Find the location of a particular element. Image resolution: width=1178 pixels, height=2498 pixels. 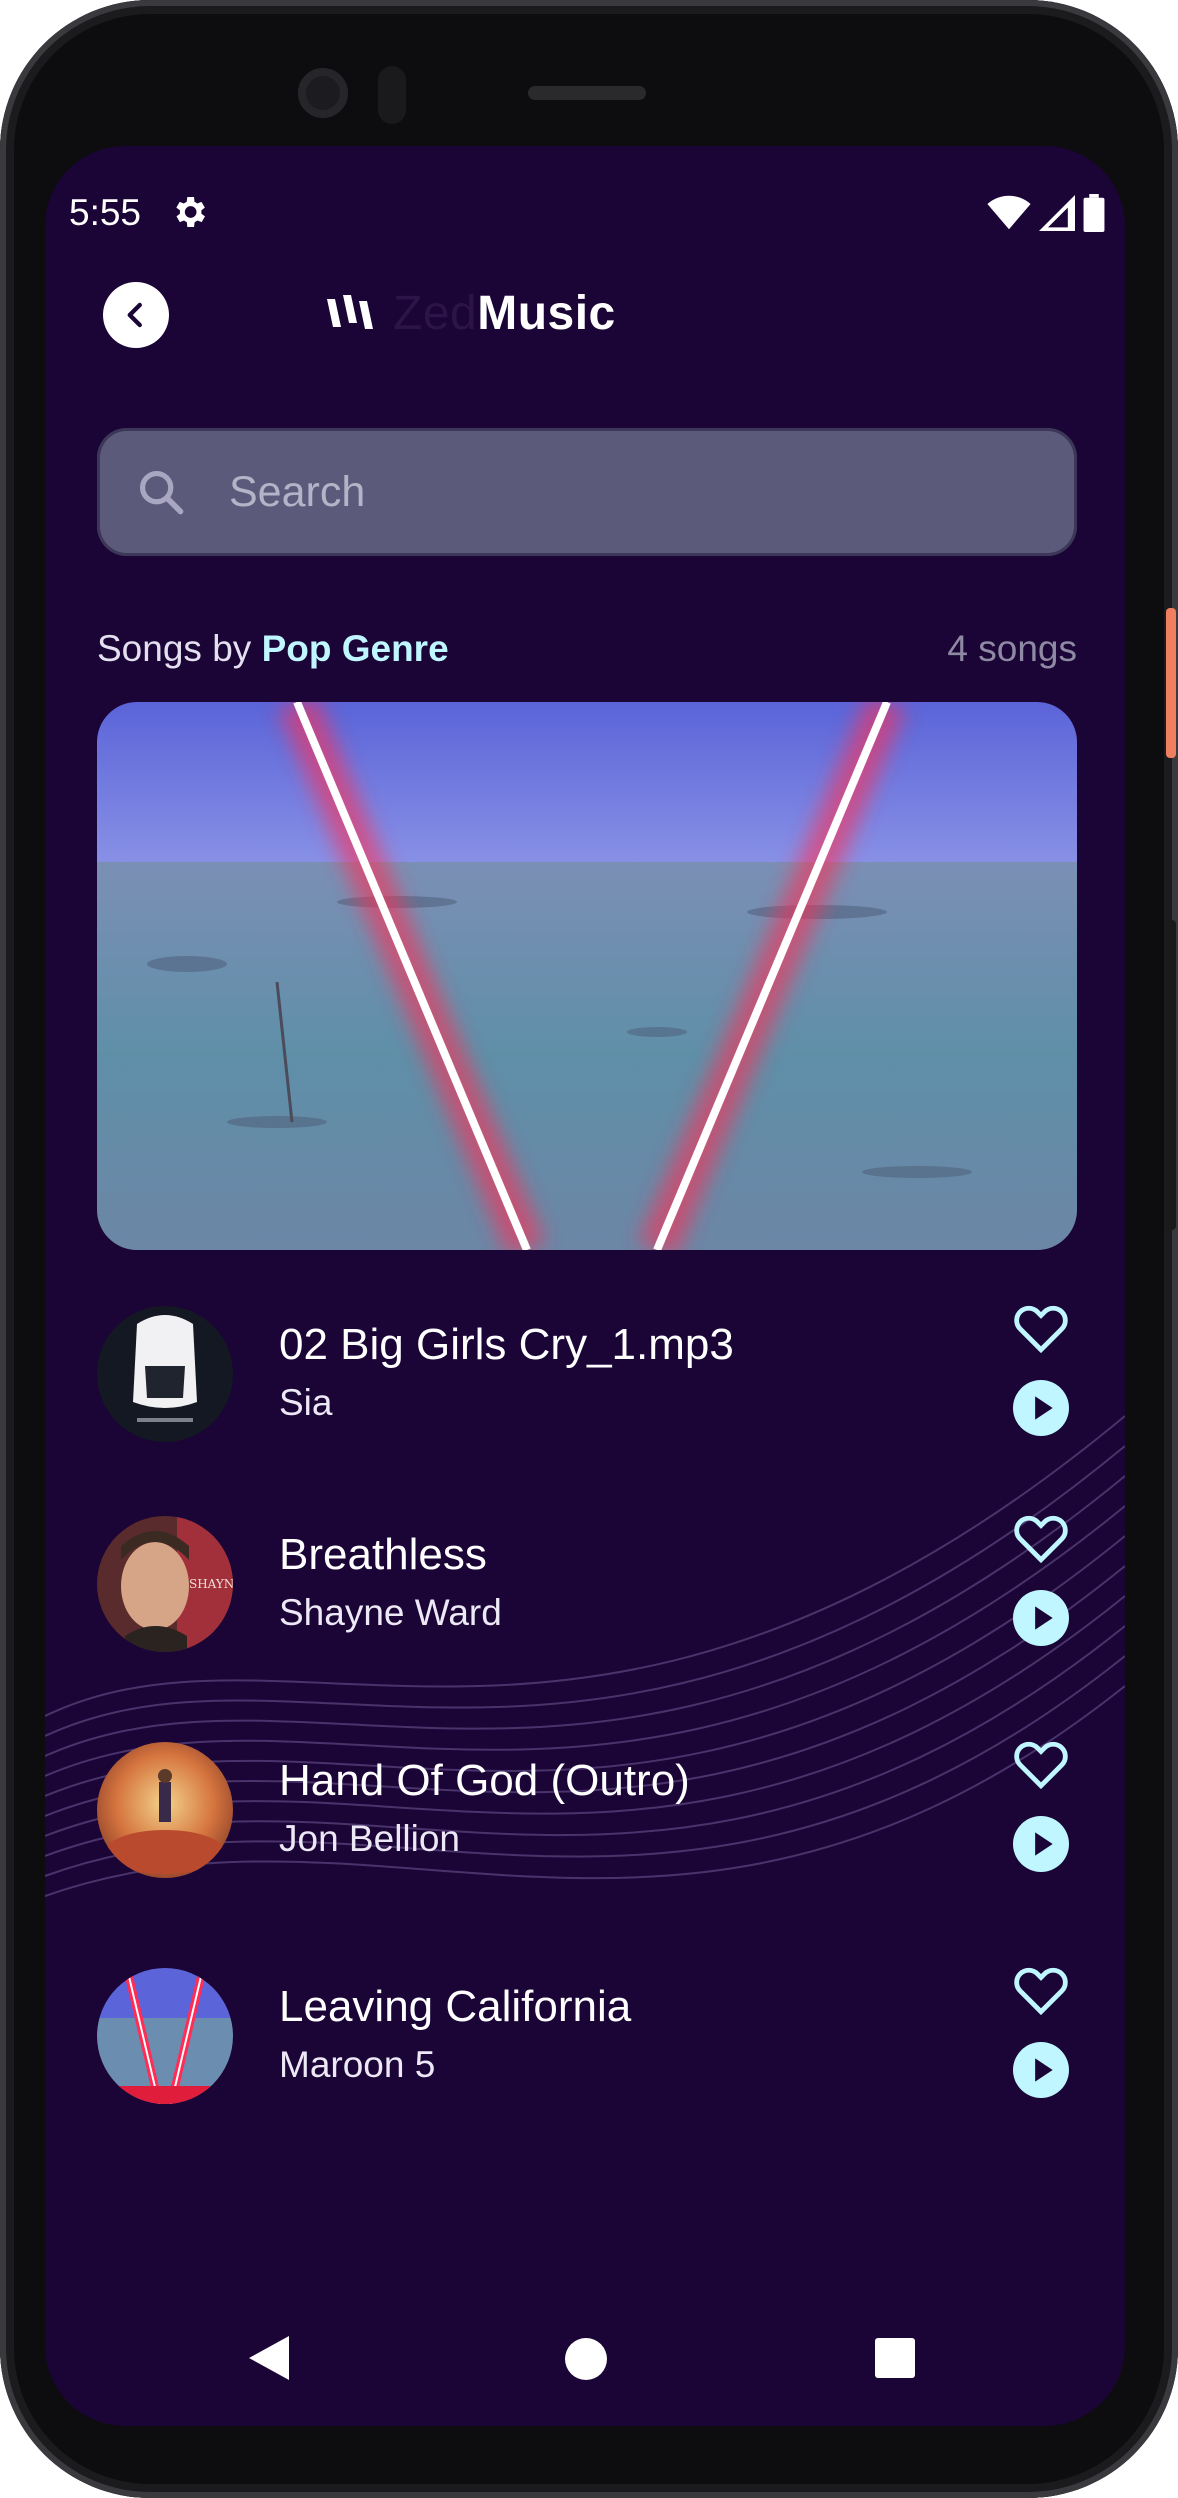

signal-icon is located at coordinates (1057, 213).